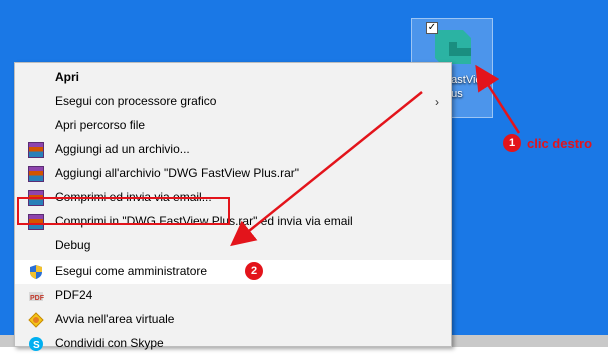 This screenshot has width=608, height=356. I want to click on step-2-badge: 2, so click(254, 271).